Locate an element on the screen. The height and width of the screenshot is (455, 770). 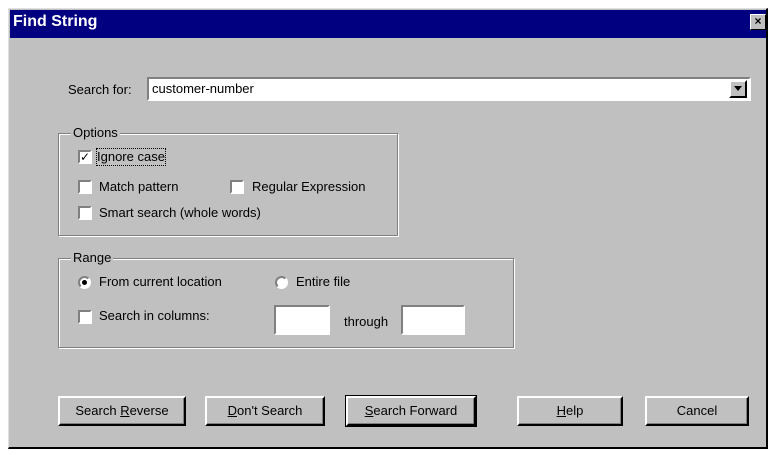
regular-expression-checkbox is located at coordinates (237, 187).